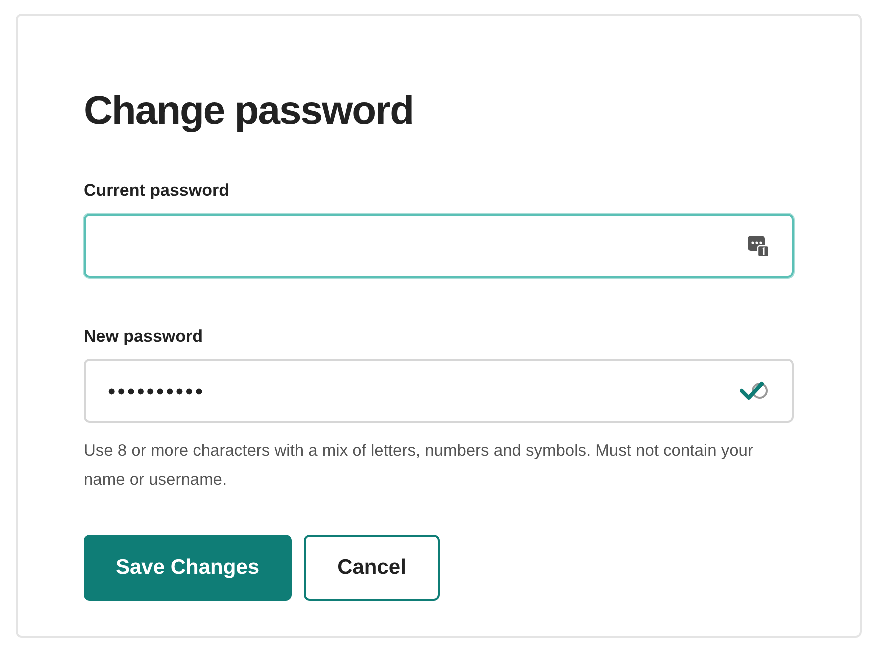 Image resolution: width=879 pixels, height=654 pixels. What do you see at coordinates (419, 466) in the screenshot?
I see `password-hint: Use 8 or more characters with a mix of letters, numbers and symbols. Must not contain your name or username.` at bounding box center [419, 466].